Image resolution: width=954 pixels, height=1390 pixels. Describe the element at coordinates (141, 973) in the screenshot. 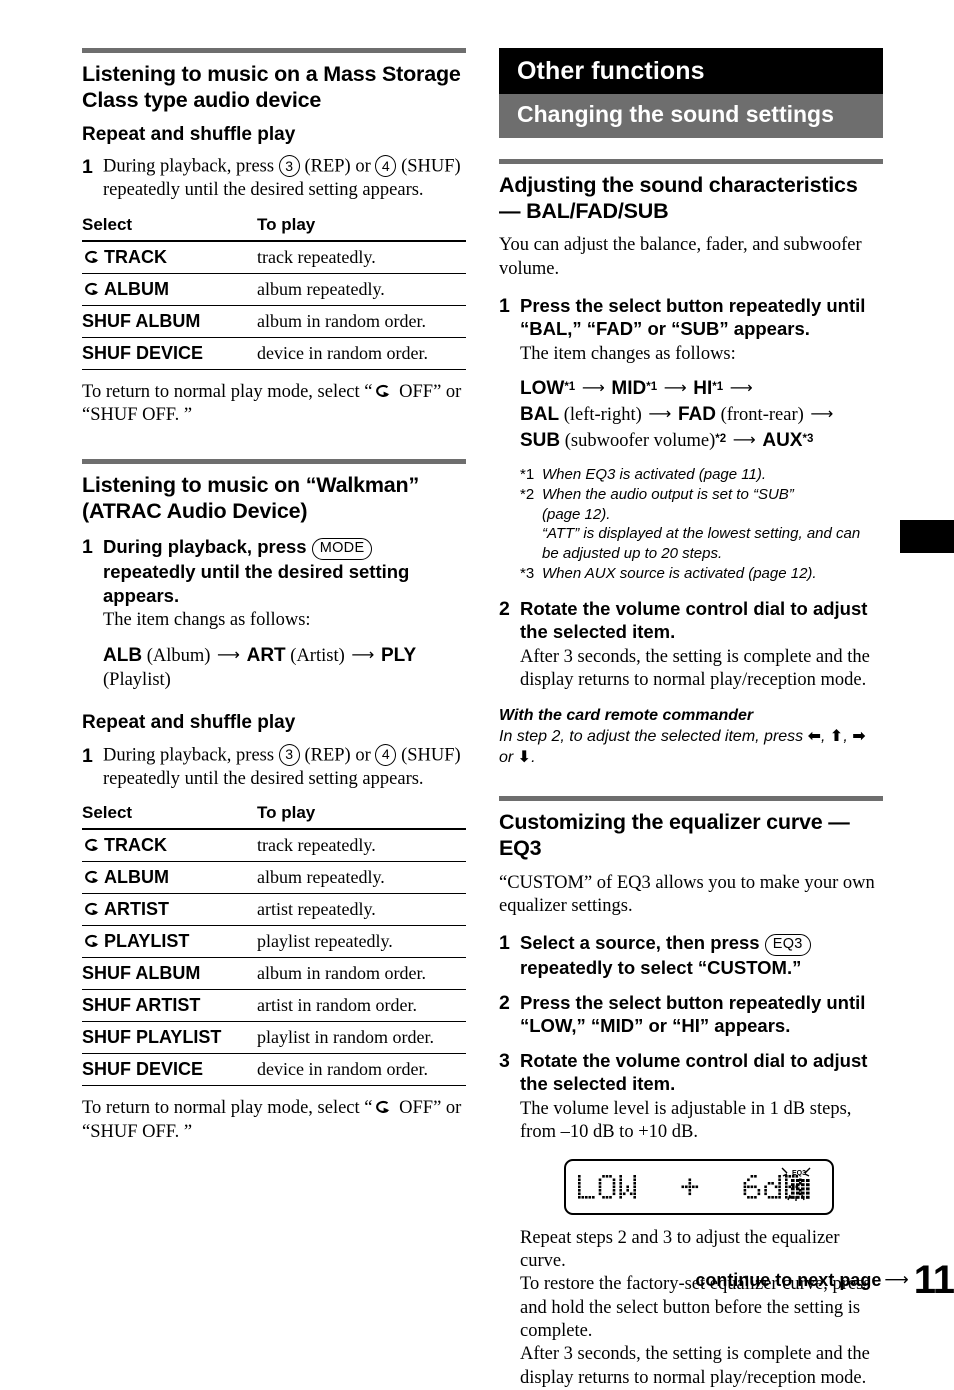

I see `select-label: SHUF ALBUM` at that location.